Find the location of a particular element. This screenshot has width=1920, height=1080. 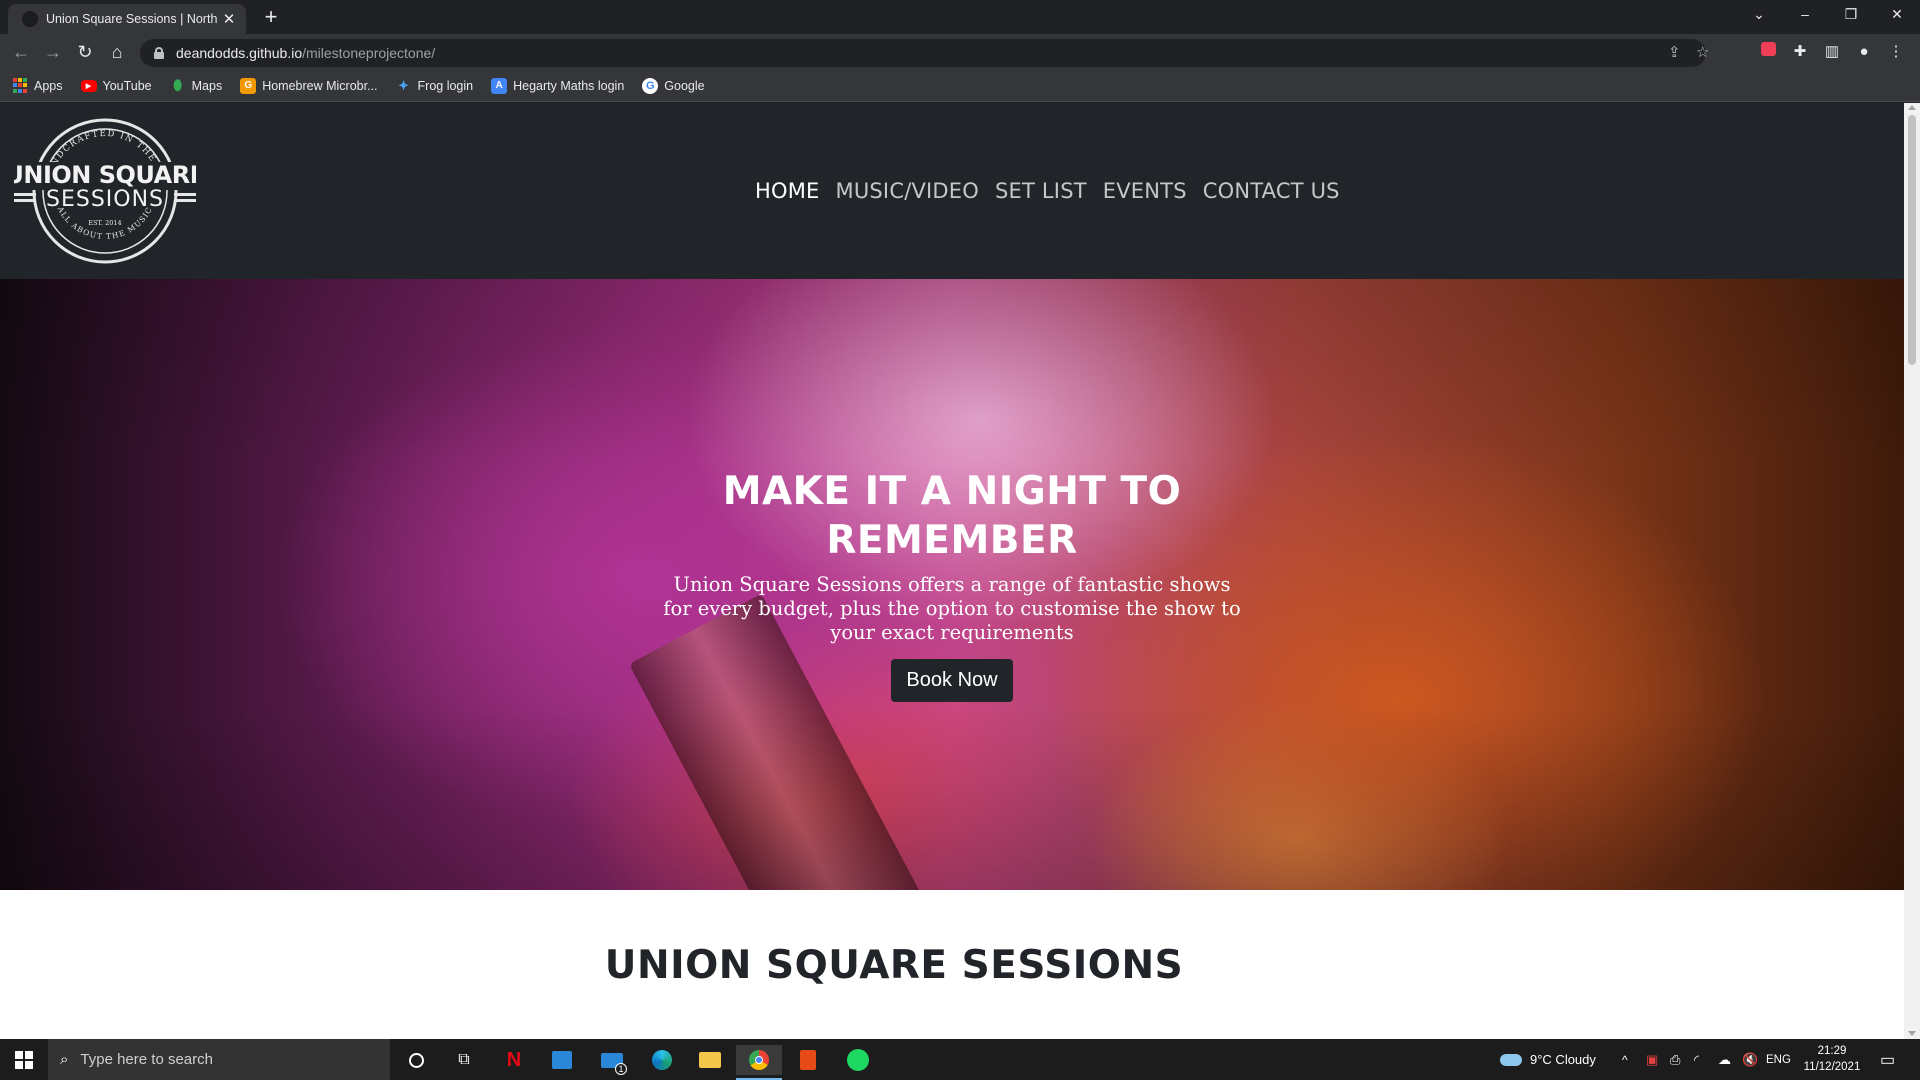

nav-events: EVENTS is located at coordinates (1145, 191).